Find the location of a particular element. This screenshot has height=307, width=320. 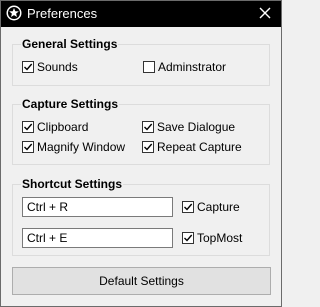

general-settings-title: General Settings is located at coordinates (70, 44).